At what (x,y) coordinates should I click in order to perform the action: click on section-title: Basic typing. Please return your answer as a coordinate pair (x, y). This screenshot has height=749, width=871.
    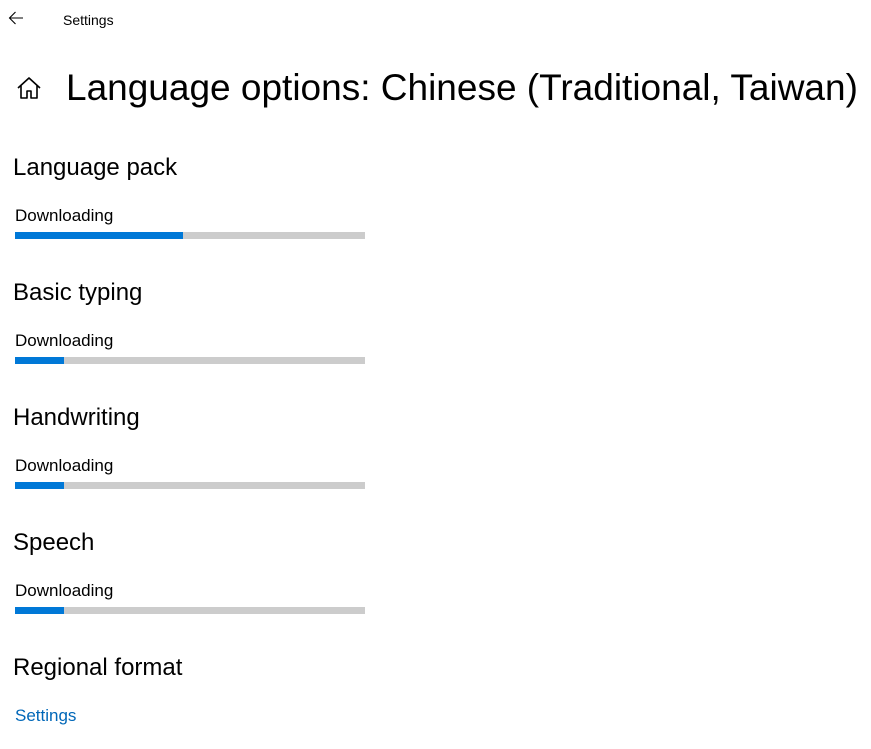
    Looking at the image, I should click on (78, 292).